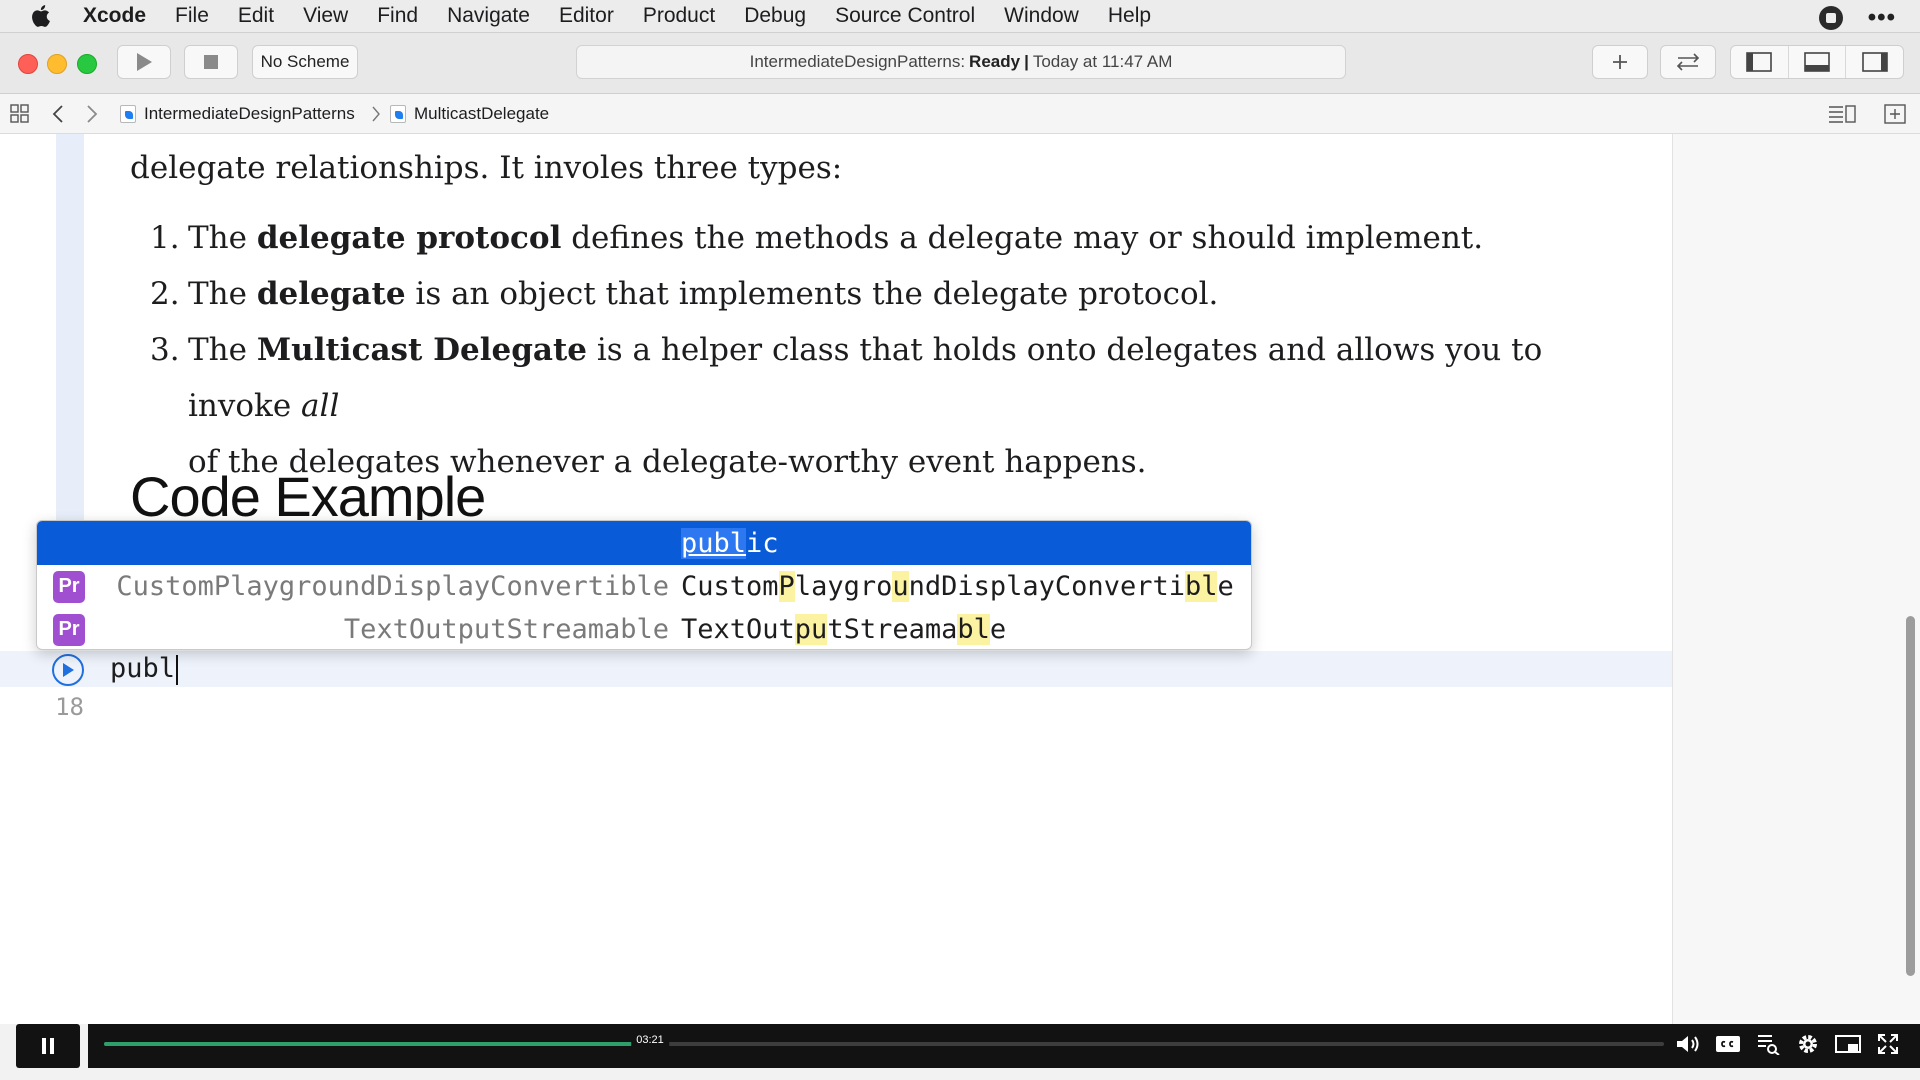 The width and height of the screenshot is (1920, 1080). What do you see at coordinates (165, 238) in the screenshot?
I see `list-number: 1.` at bounding box center [165, 238].